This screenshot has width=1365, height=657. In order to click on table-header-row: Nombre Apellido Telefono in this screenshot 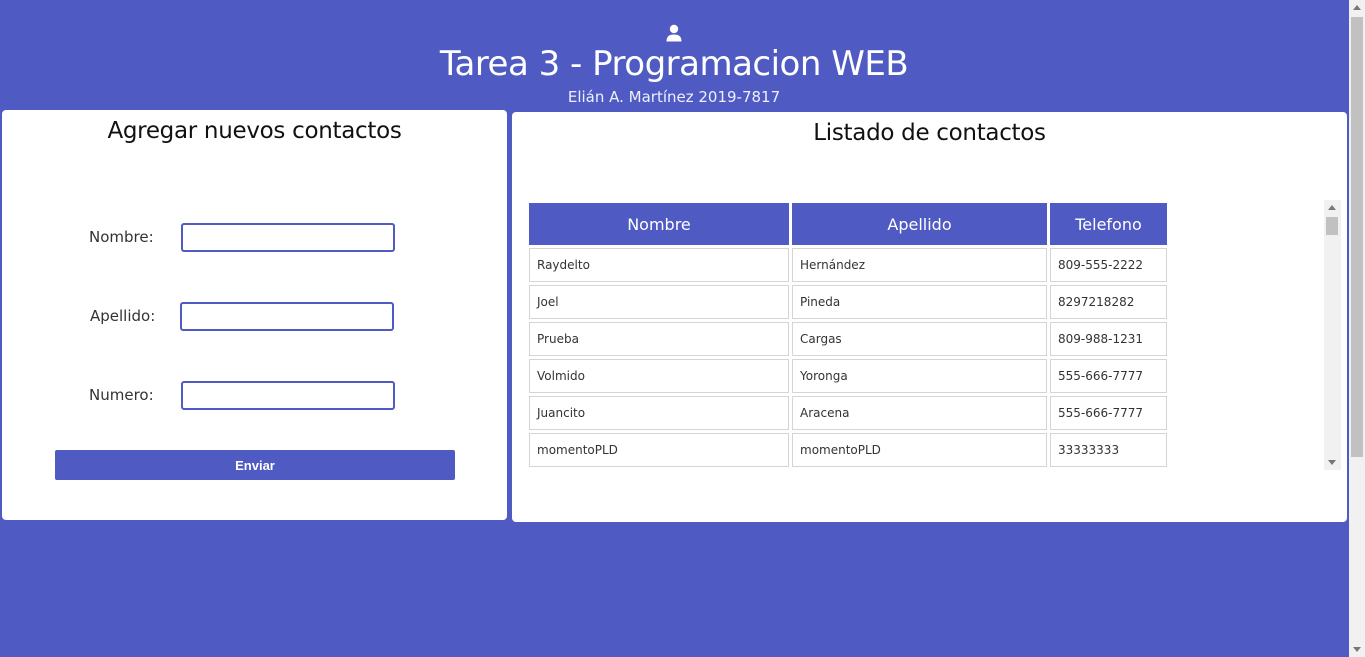, I will do `click(848, 224)`.